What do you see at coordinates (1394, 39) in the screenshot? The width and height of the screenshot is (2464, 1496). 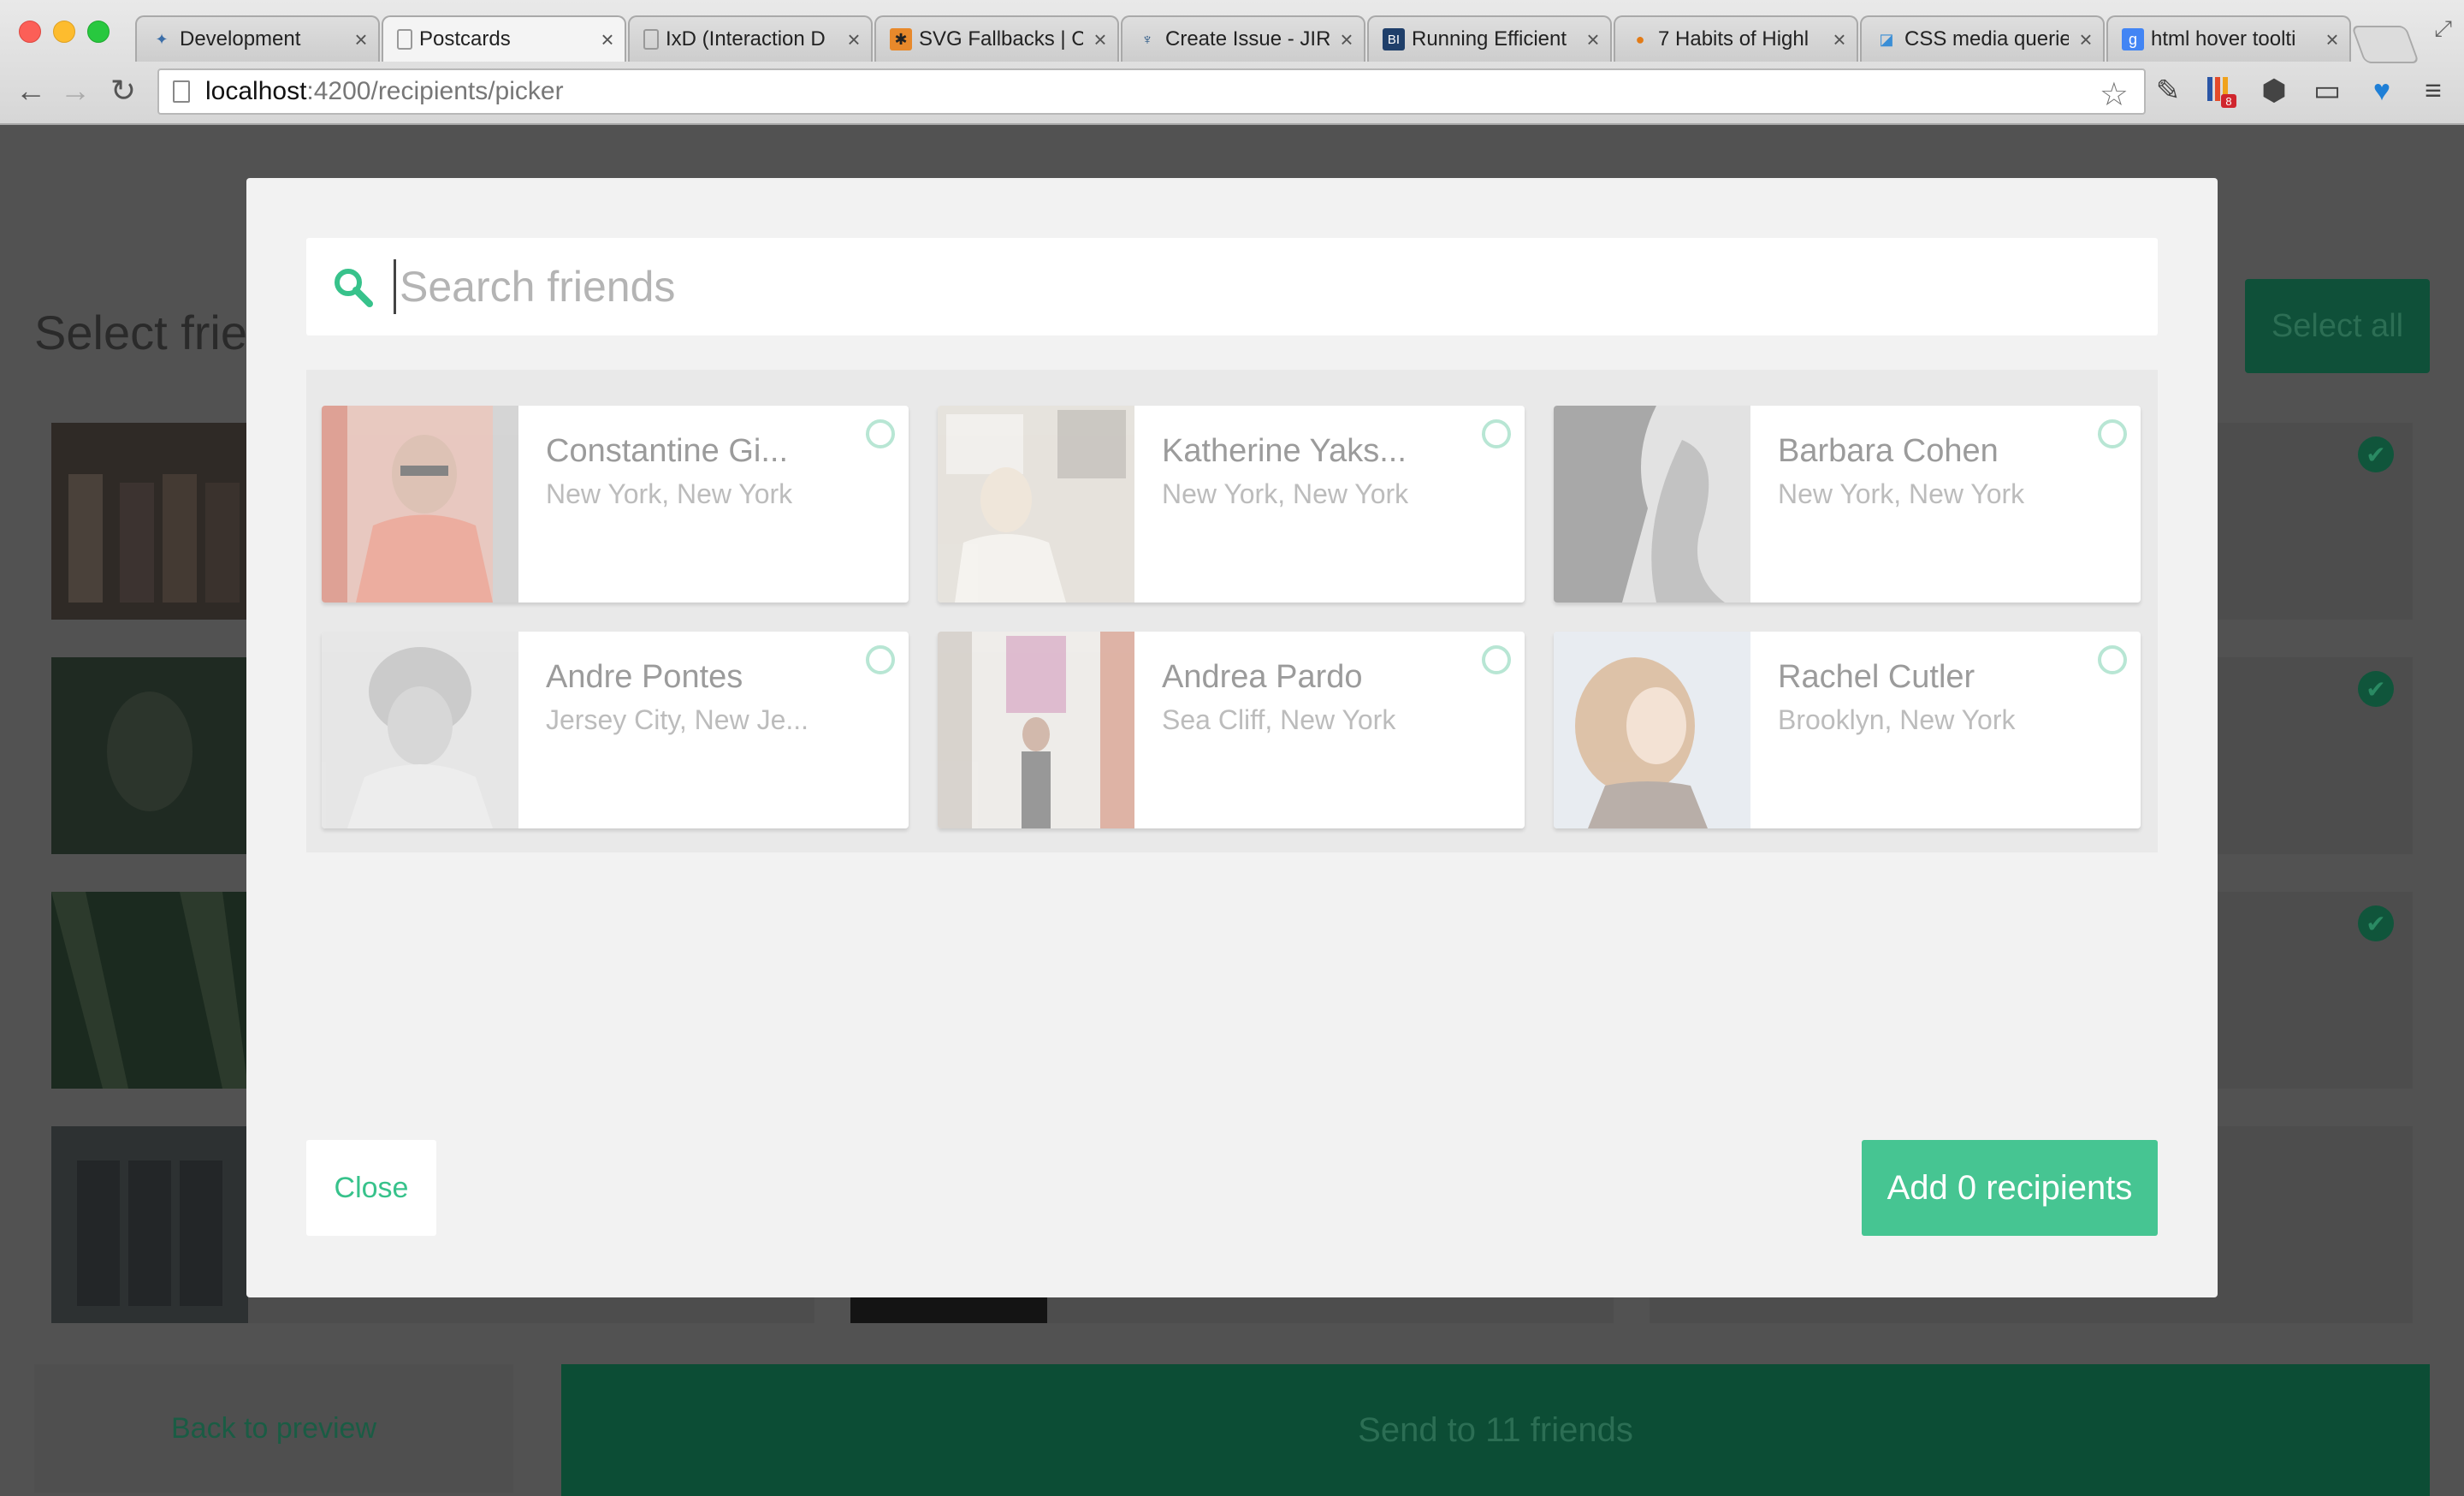 I see `bi-icon: BI` at bounding box center [1394, 39].